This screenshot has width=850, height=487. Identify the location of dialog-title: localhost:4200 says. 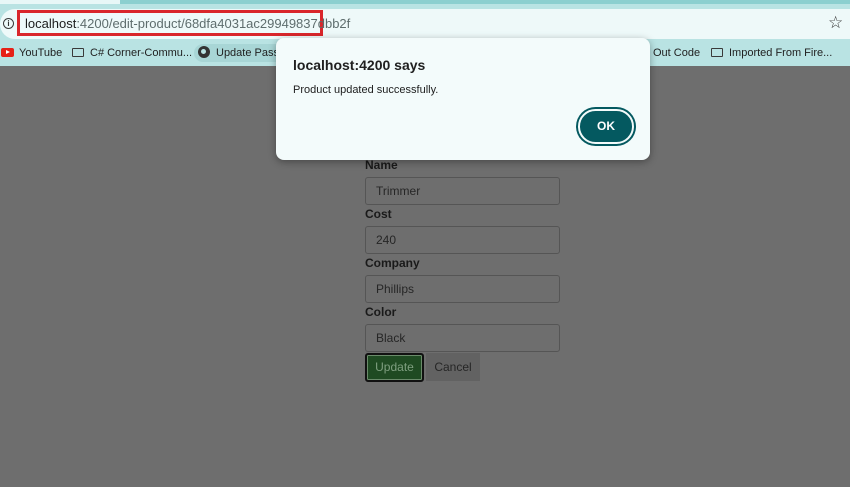
(359, 65).